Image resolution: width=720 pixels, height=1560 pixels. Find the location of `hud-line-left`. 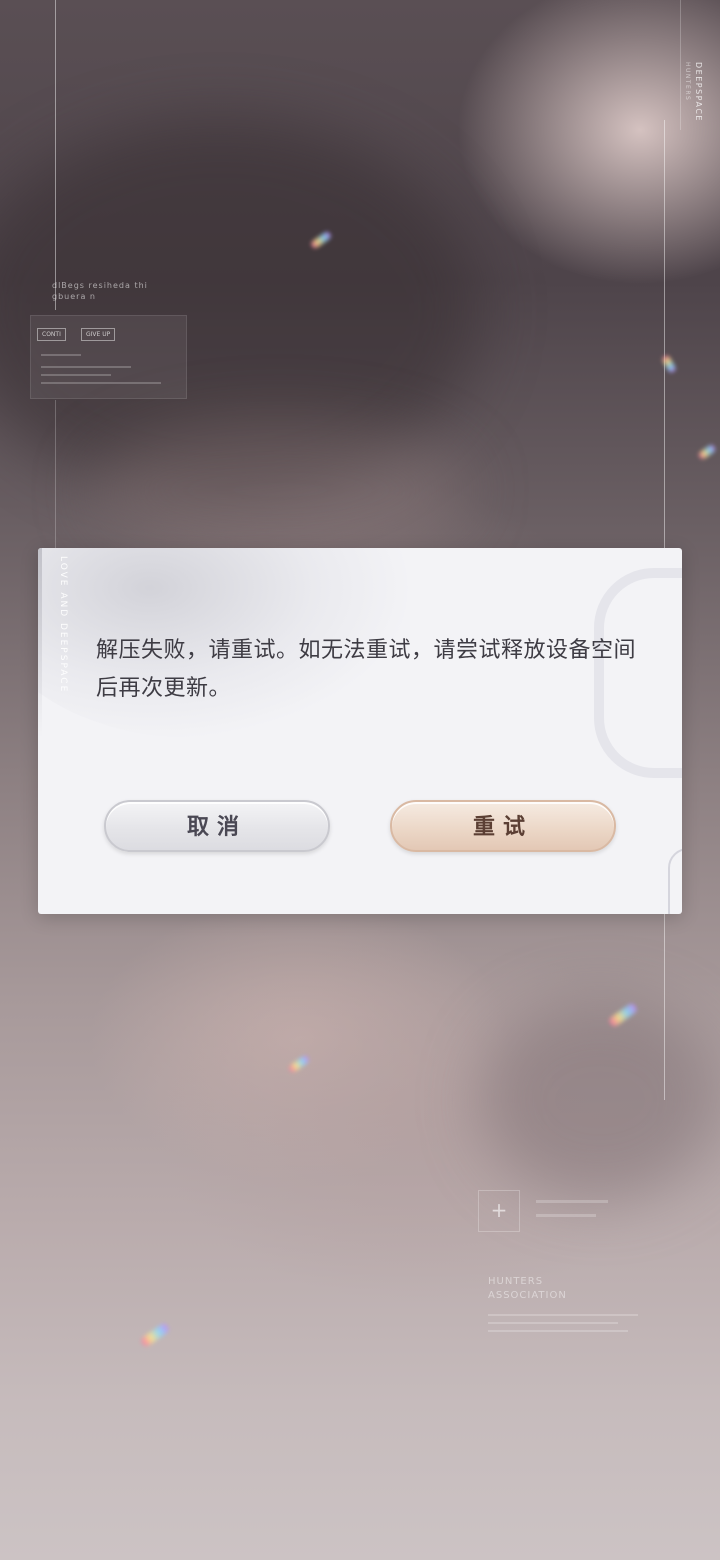

hud-line-left is located at coordinates (55, 155).